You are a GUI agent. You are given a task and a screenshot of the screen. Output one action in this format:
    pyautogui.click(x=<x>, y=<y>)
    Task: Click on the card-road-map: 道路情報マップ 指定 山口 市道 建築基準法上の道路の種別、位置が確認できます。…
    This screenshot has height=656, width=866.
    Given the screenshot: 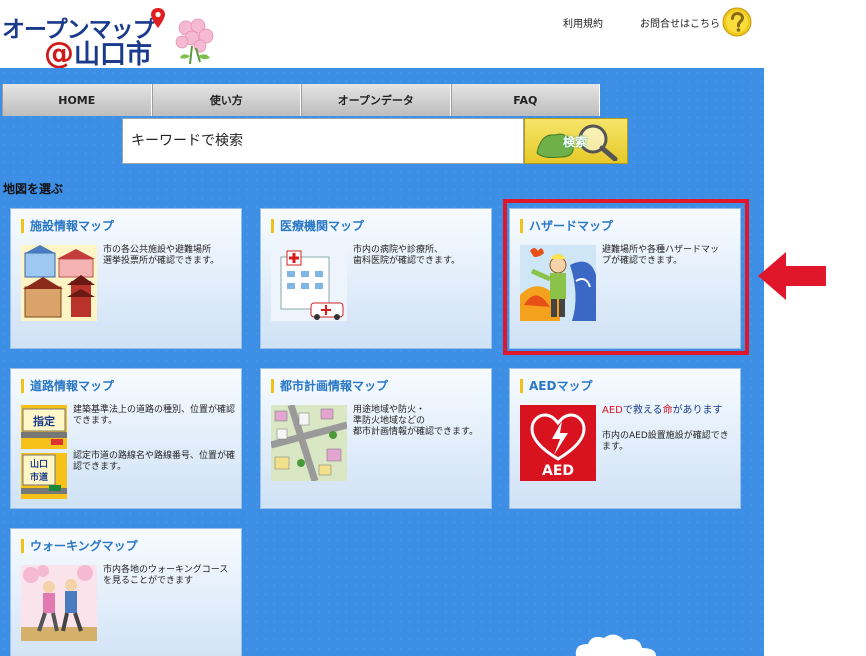 What is the action you would take?
    pyautogui.click(x=126, y=438)
    